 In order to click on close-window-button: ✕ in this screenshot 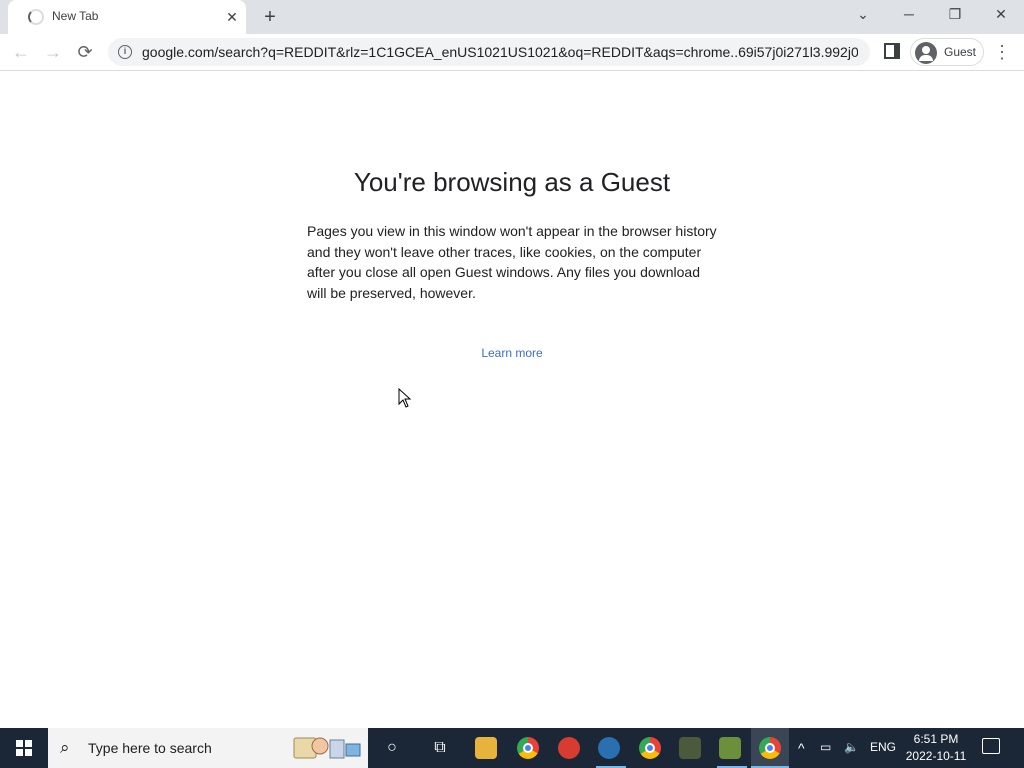, I will do `click(1001, 15)`.